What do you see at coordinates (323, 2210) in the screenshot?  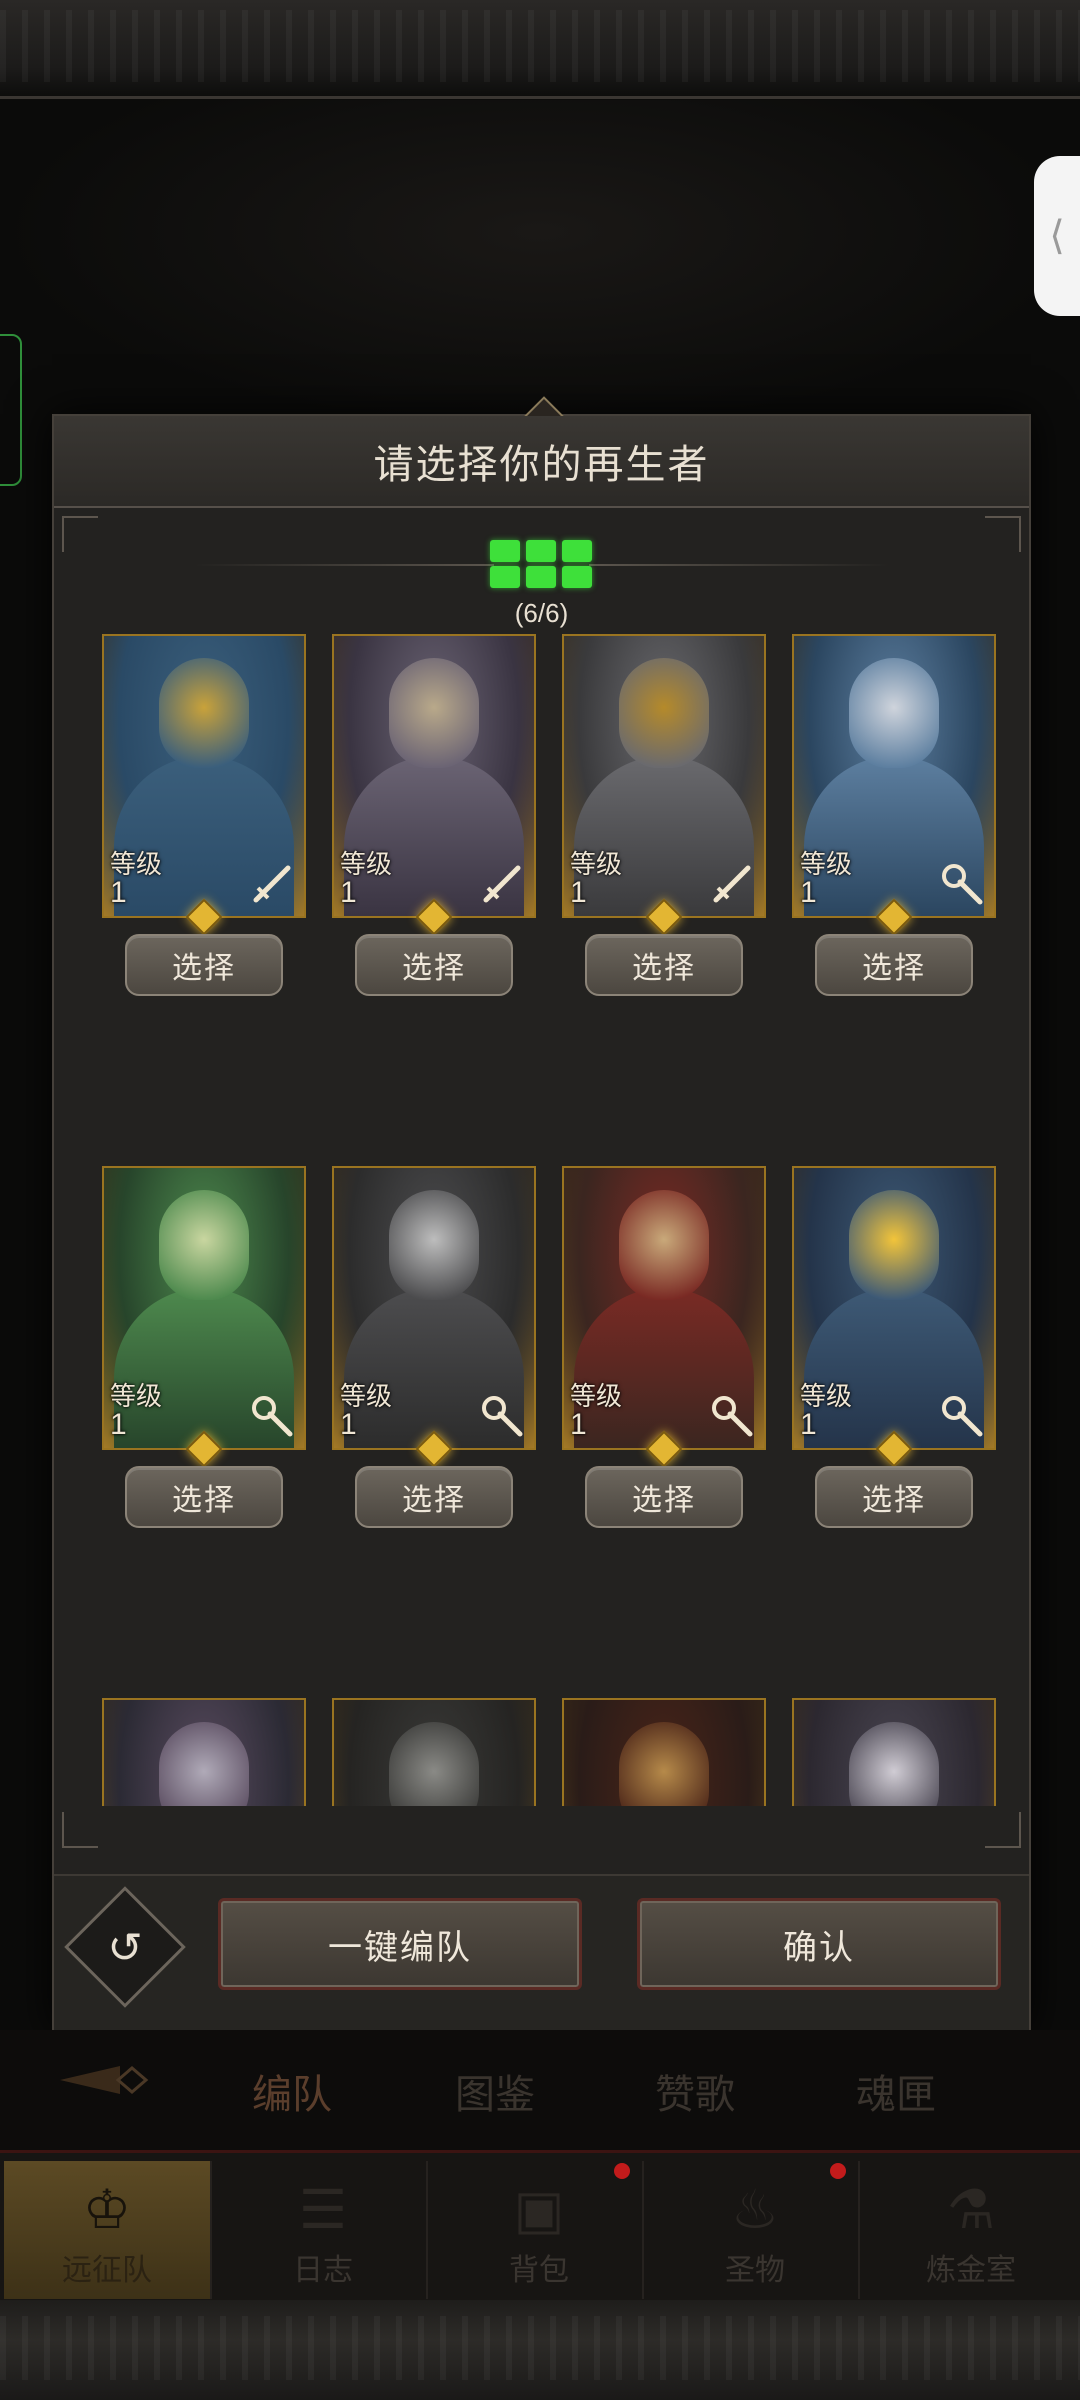 I see `scroll-icon: ☰` at bounding box center [323, 2210].